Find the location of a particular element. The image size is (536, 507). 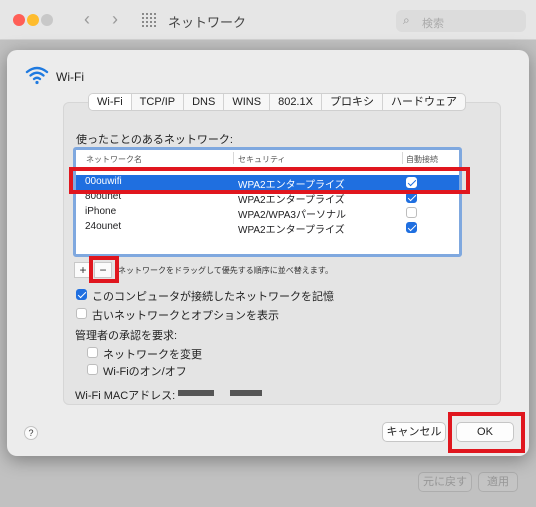

mac-address-label: Wi-Fi MACアドレス: is located at coordinates (125, 396).